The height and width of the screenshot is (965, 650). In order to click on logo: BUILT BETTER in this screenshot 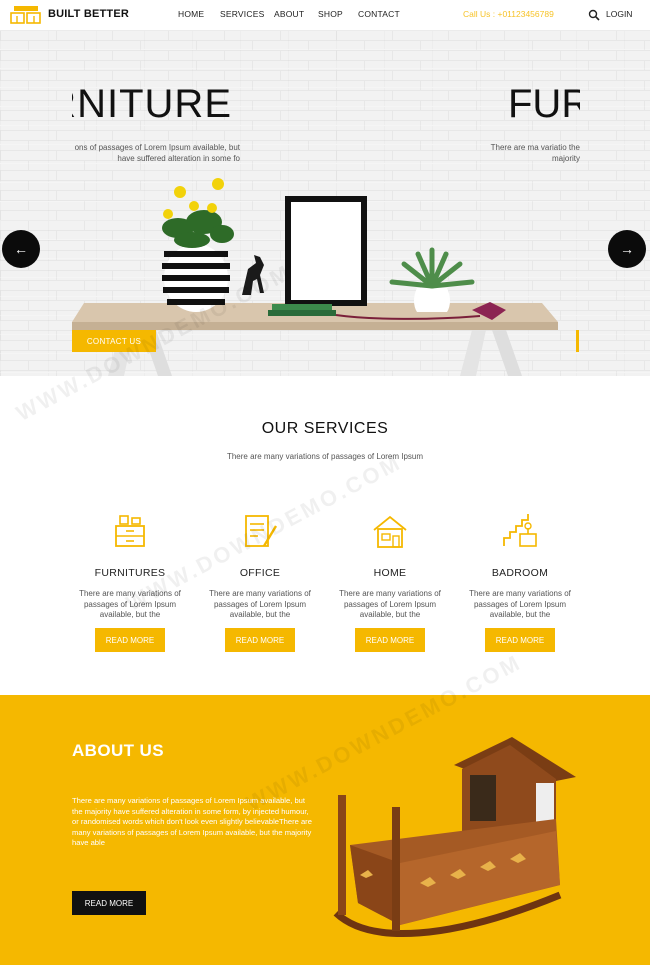, I will do `click(69, 14)`.